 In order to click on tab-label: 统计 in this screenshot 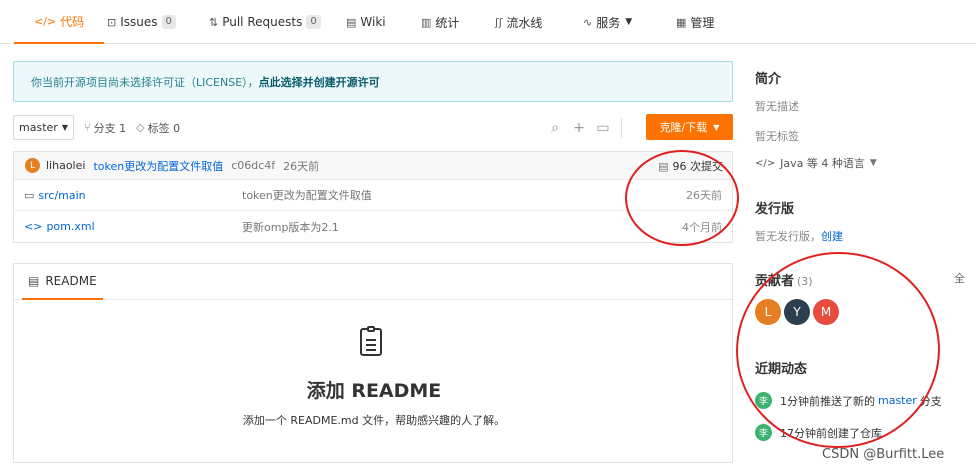, I will do `click(447, 22)`.